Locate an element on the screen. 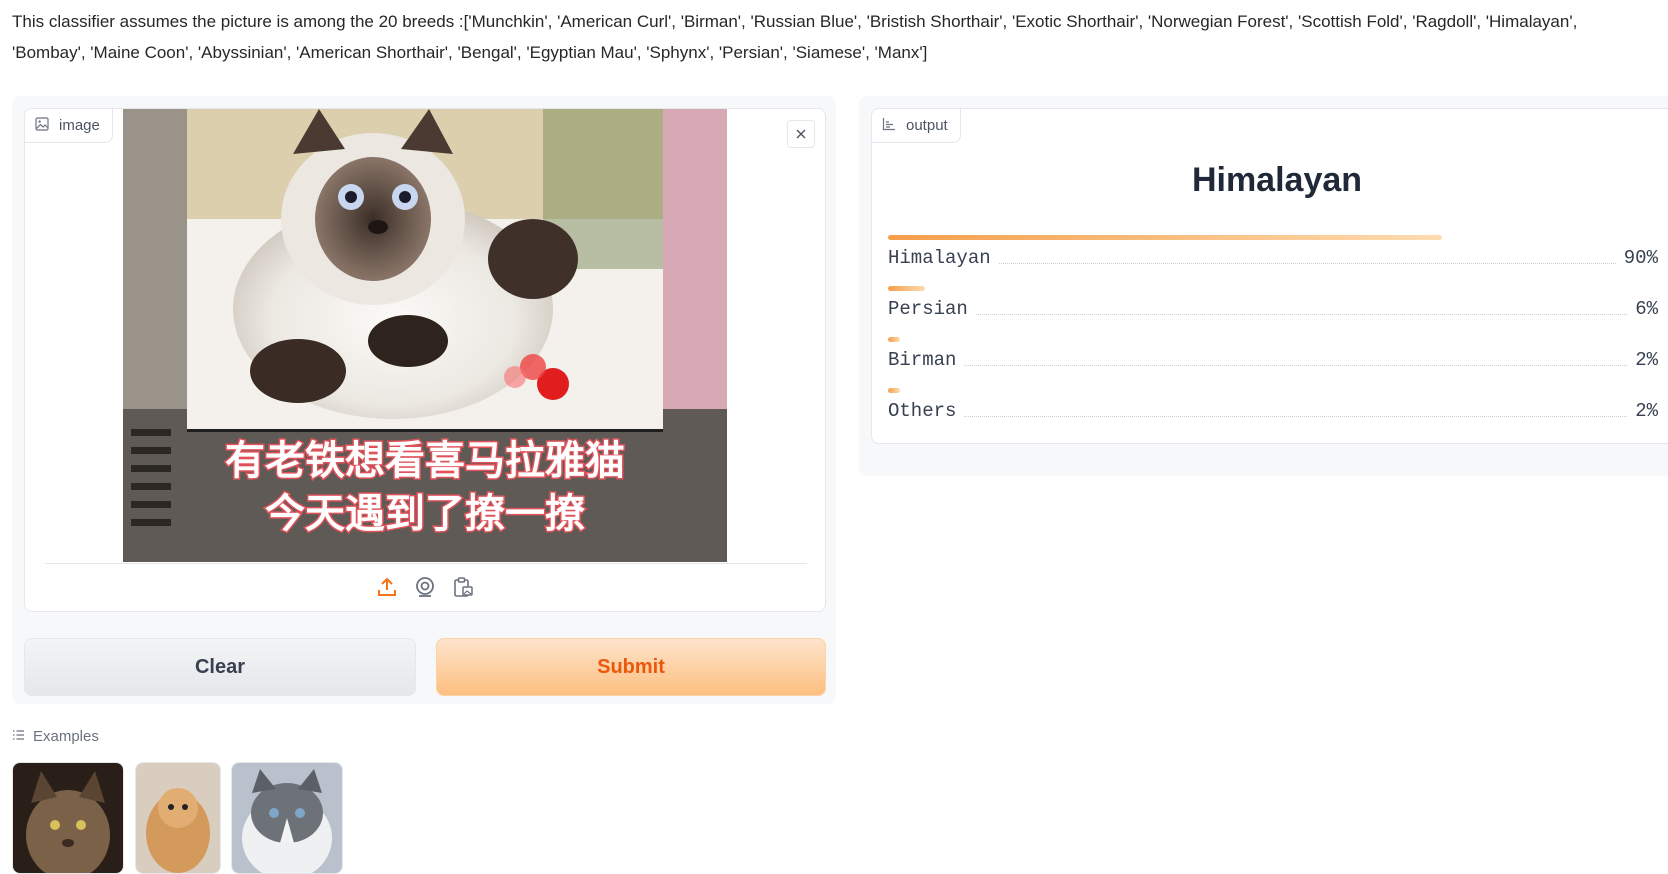 This screenshot has width=1668, height=874. confidence-value: 90% is located at coordinates (1640, 258).